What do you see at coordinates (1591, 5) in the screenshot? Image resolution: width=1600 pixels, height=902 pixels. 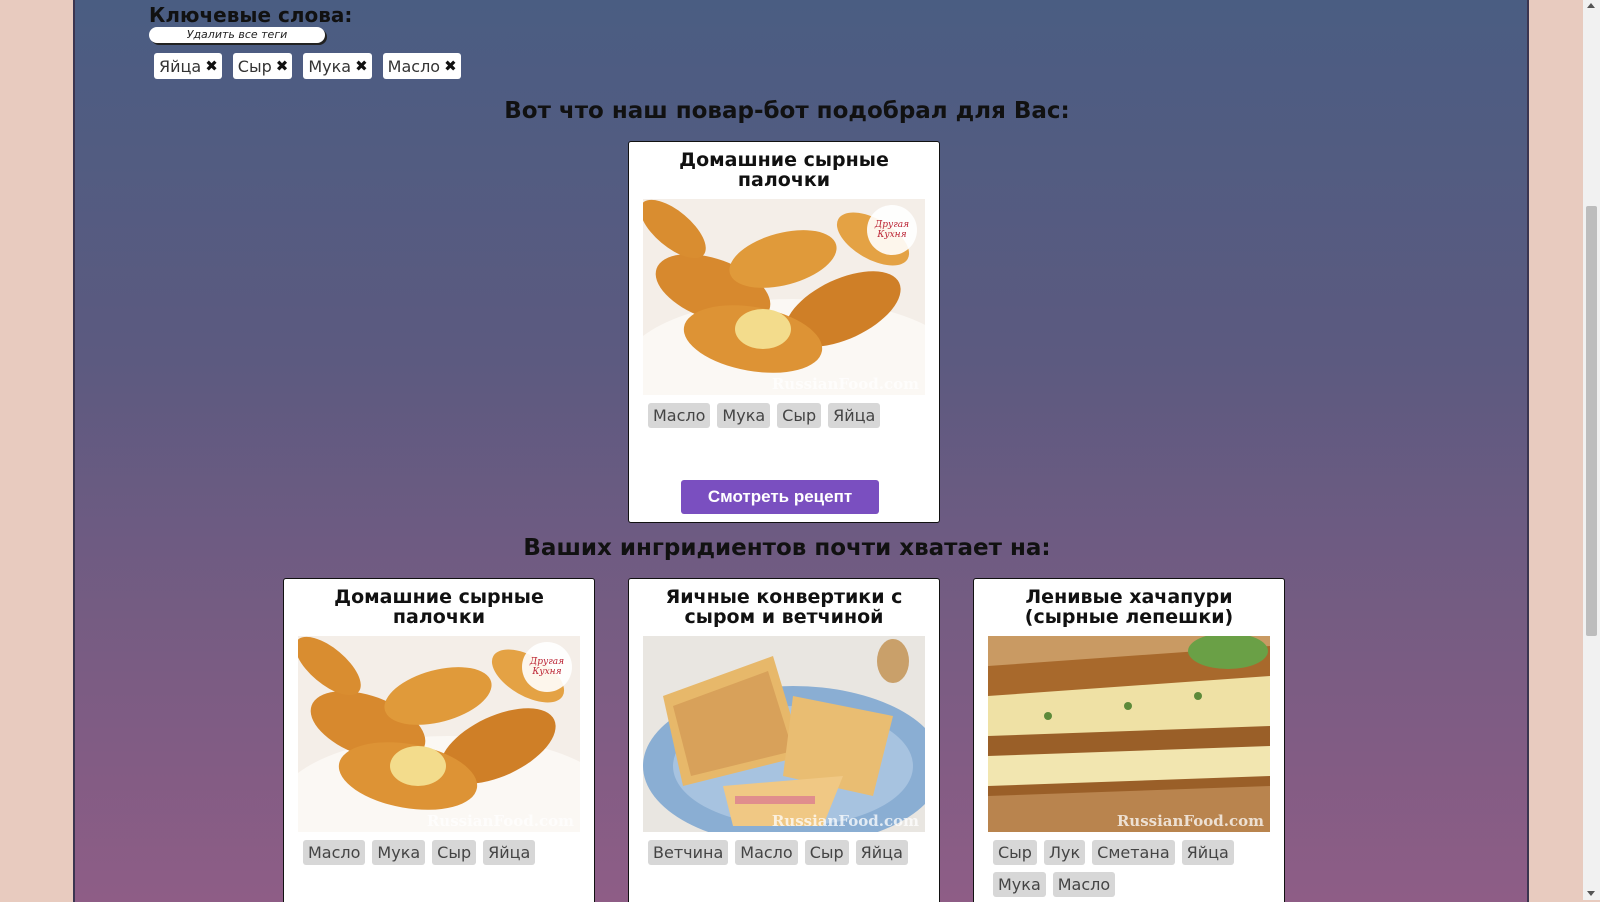 I see `scroll-up-arrow-icon` at bounding box center [1591, 5].